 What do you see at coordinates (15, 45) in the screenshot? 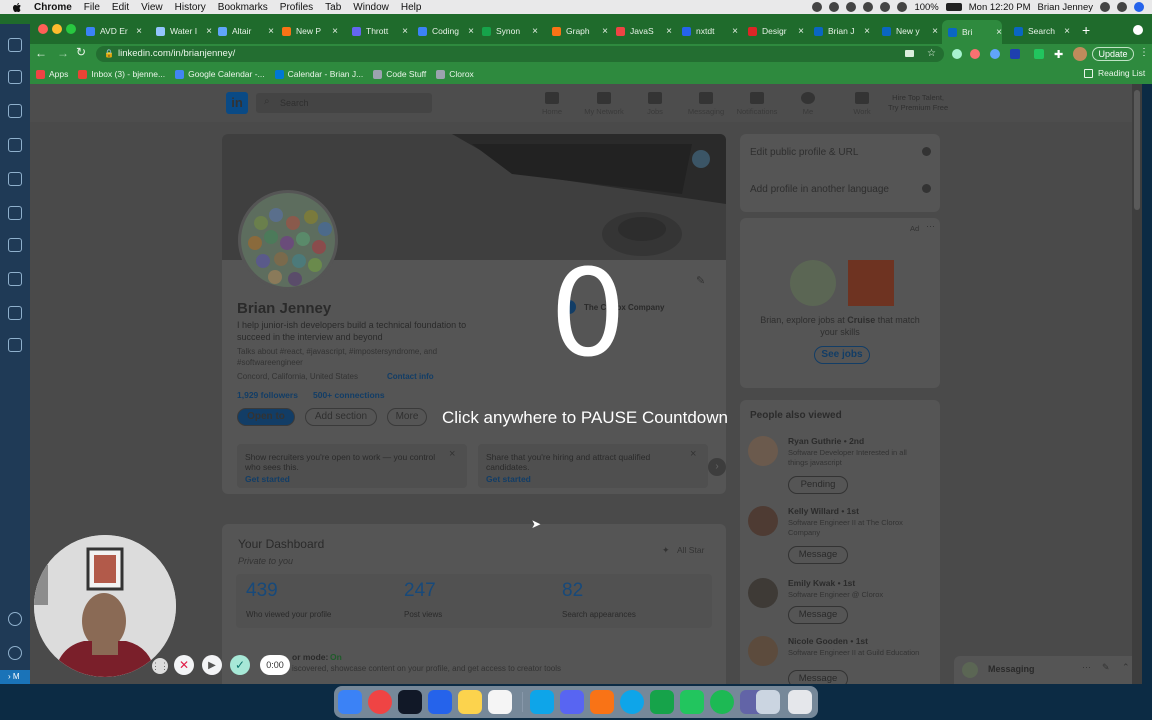
I see `files-icon` at bounding box center [15, 45].